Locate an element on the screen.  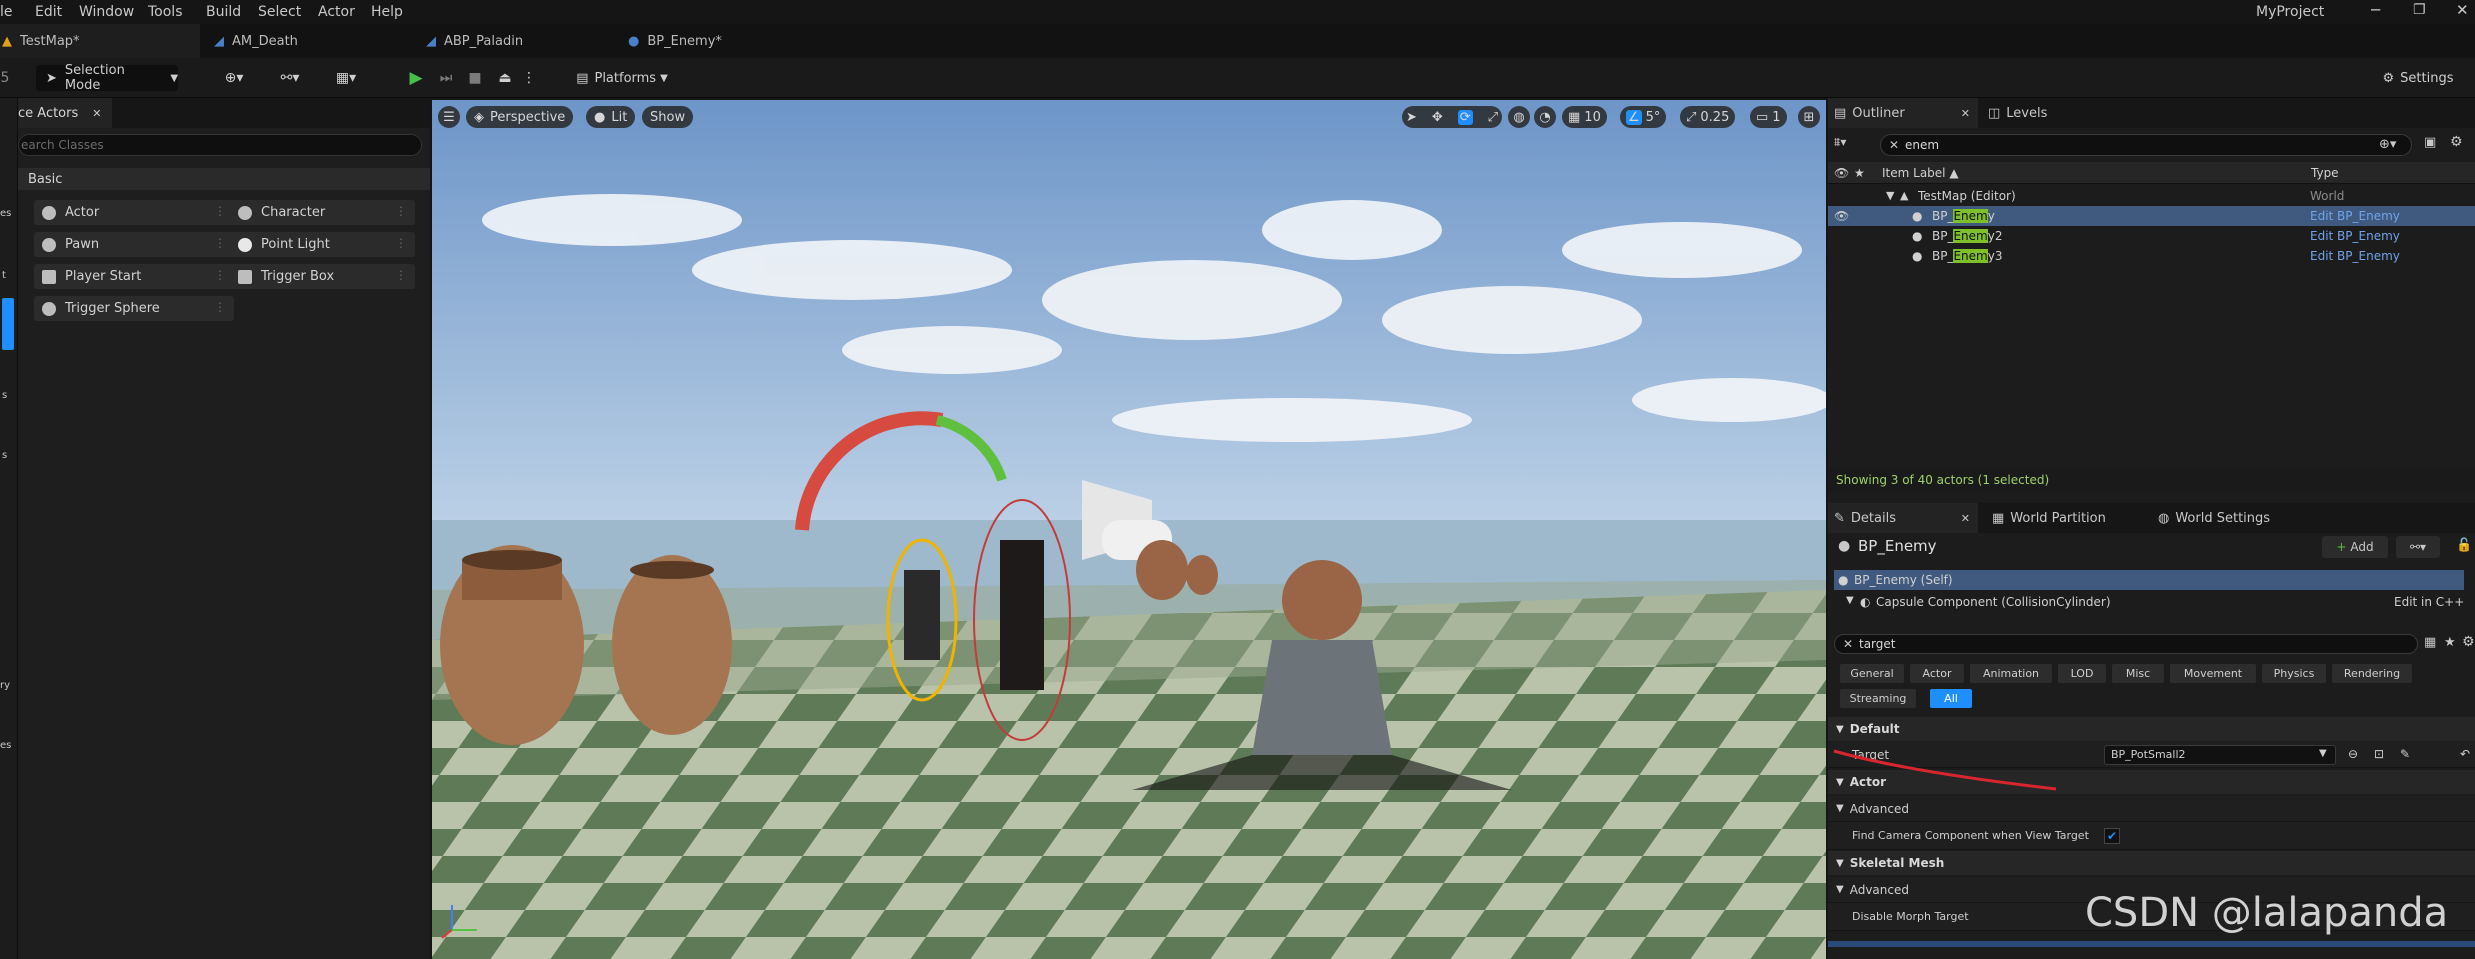
scale-icon: ⤢ is located at coordinates (1493, 117).